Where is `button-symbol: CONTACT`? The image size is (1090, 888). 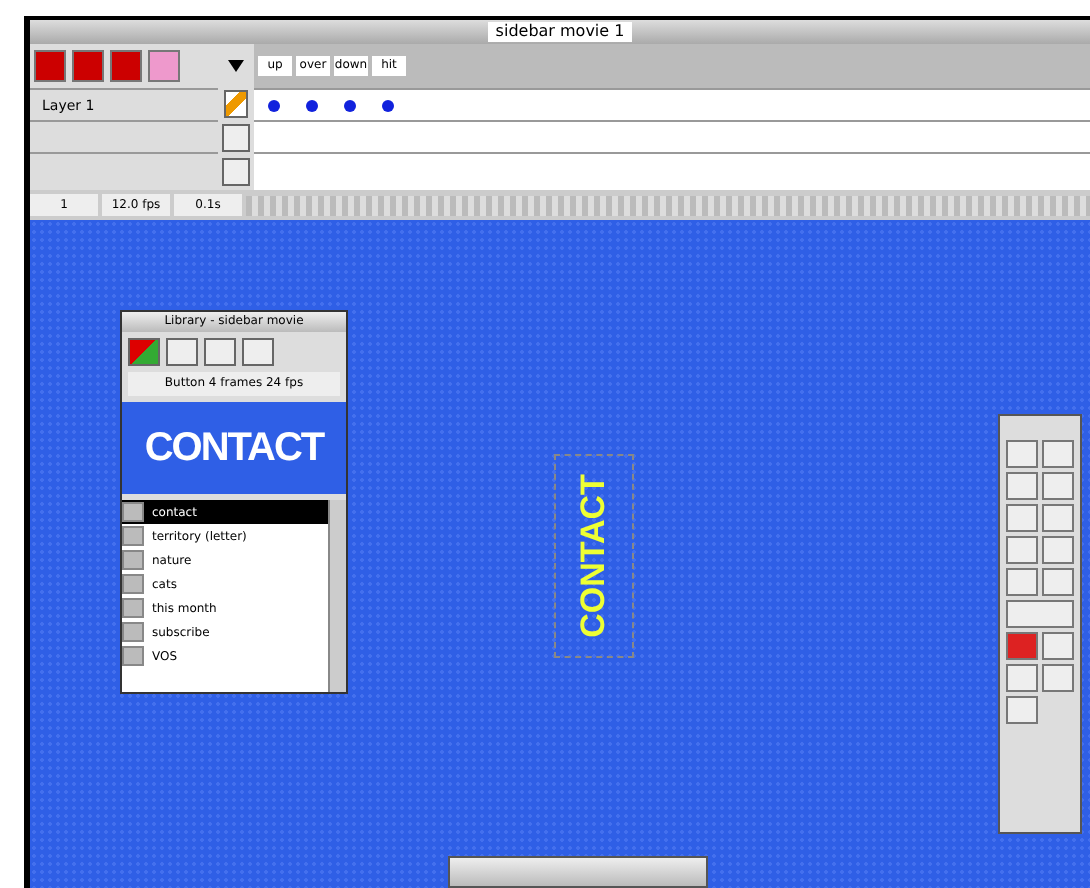
button-symbol: CONTACT is located at coordinates (594, 556).